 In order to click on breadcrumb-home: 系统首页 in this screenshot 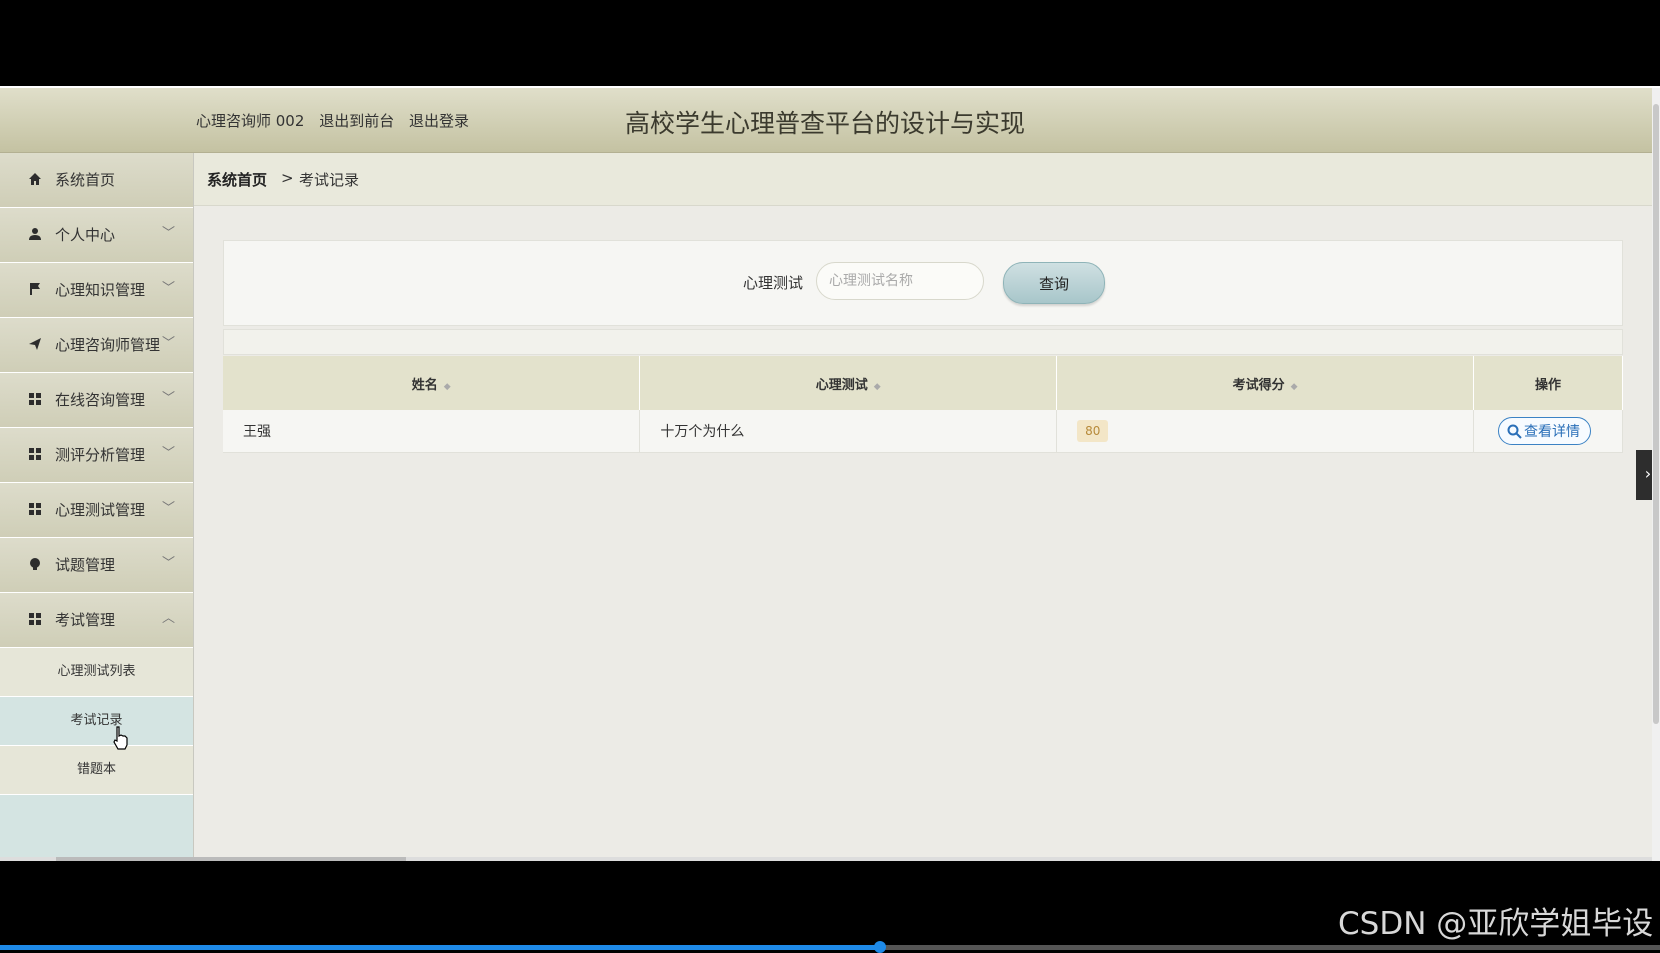, I will do `click(237, 179)`.